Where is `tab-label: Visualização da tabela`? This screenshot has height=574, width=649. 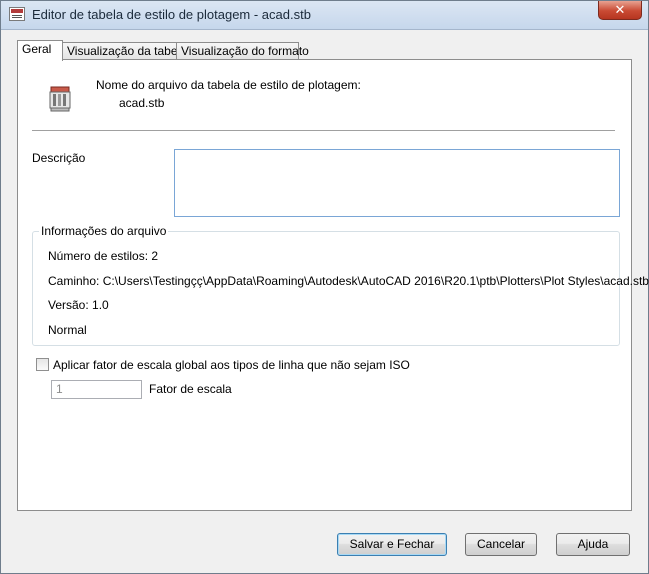 tab-label: Visualização da tabela is located at coordinates (127, 51).